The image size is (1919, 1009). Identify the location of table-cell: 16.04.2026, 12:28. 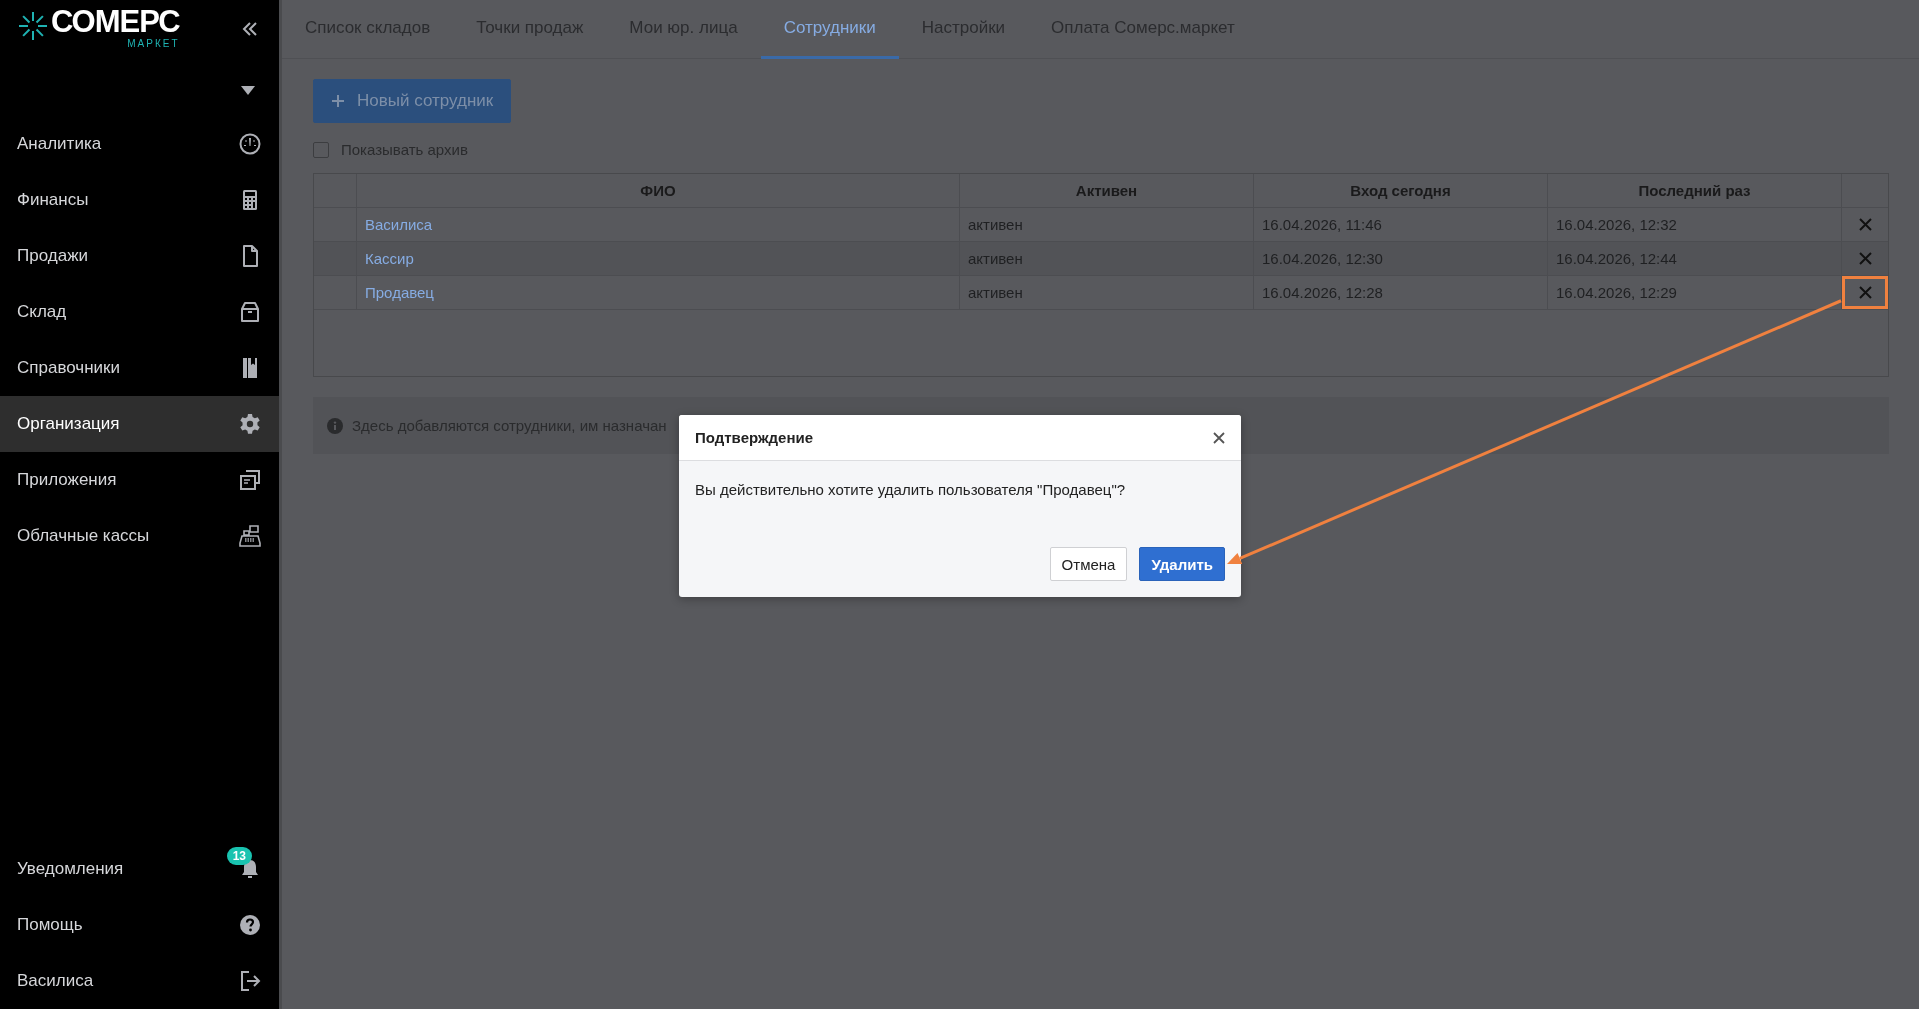
(1400, 292).